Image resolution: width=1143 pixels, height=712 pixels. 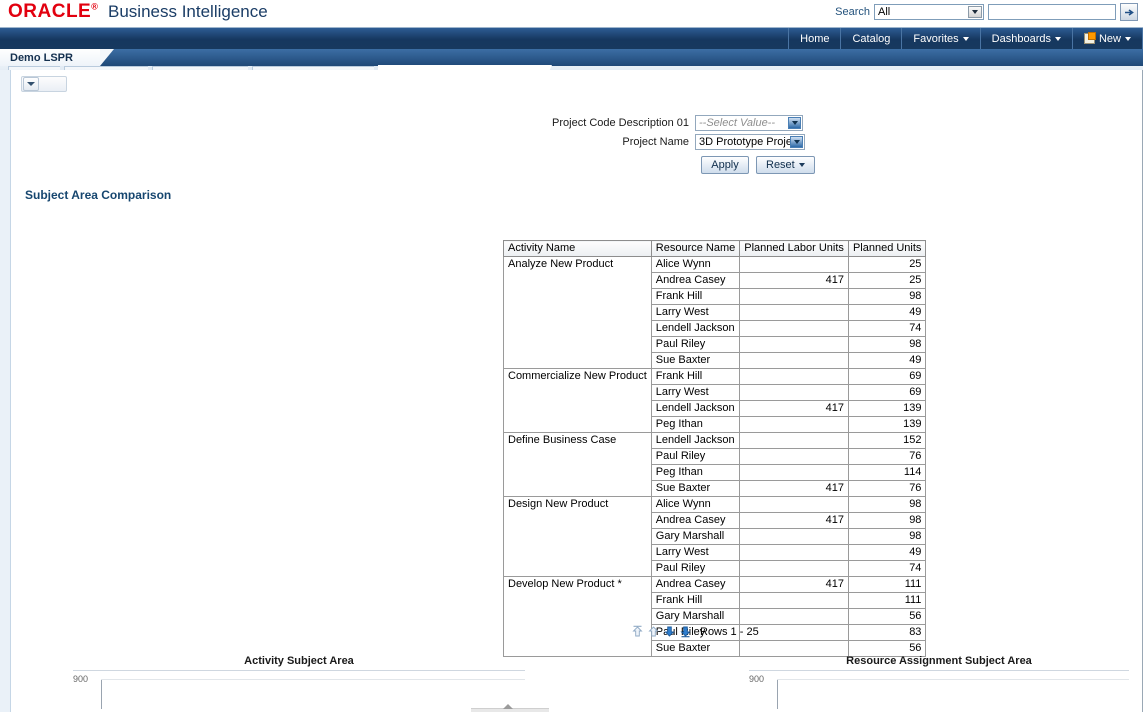 I want to click on nav-item-new: New, so click(x=1107, y=38).